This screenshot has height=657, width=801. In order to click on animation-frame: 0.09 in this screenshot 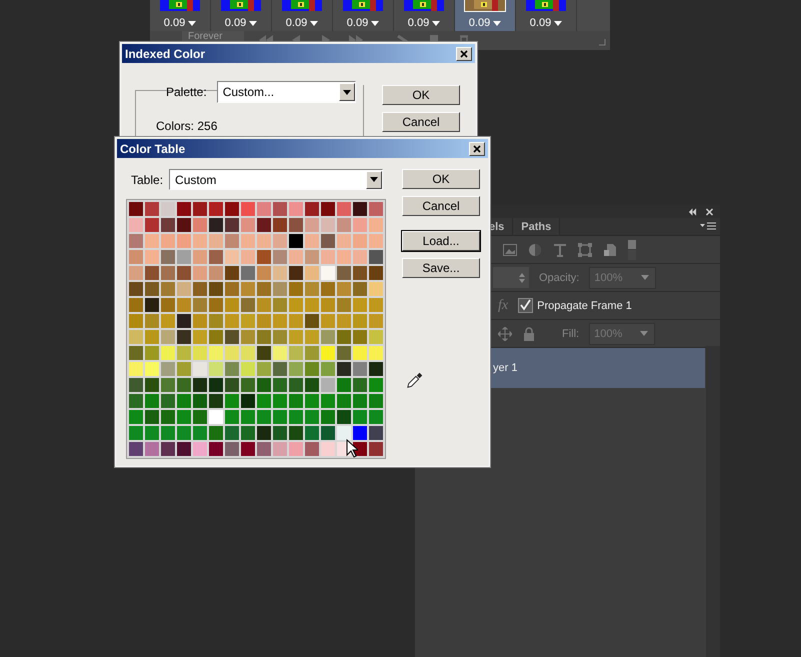, I will do `click(485, 15)`.